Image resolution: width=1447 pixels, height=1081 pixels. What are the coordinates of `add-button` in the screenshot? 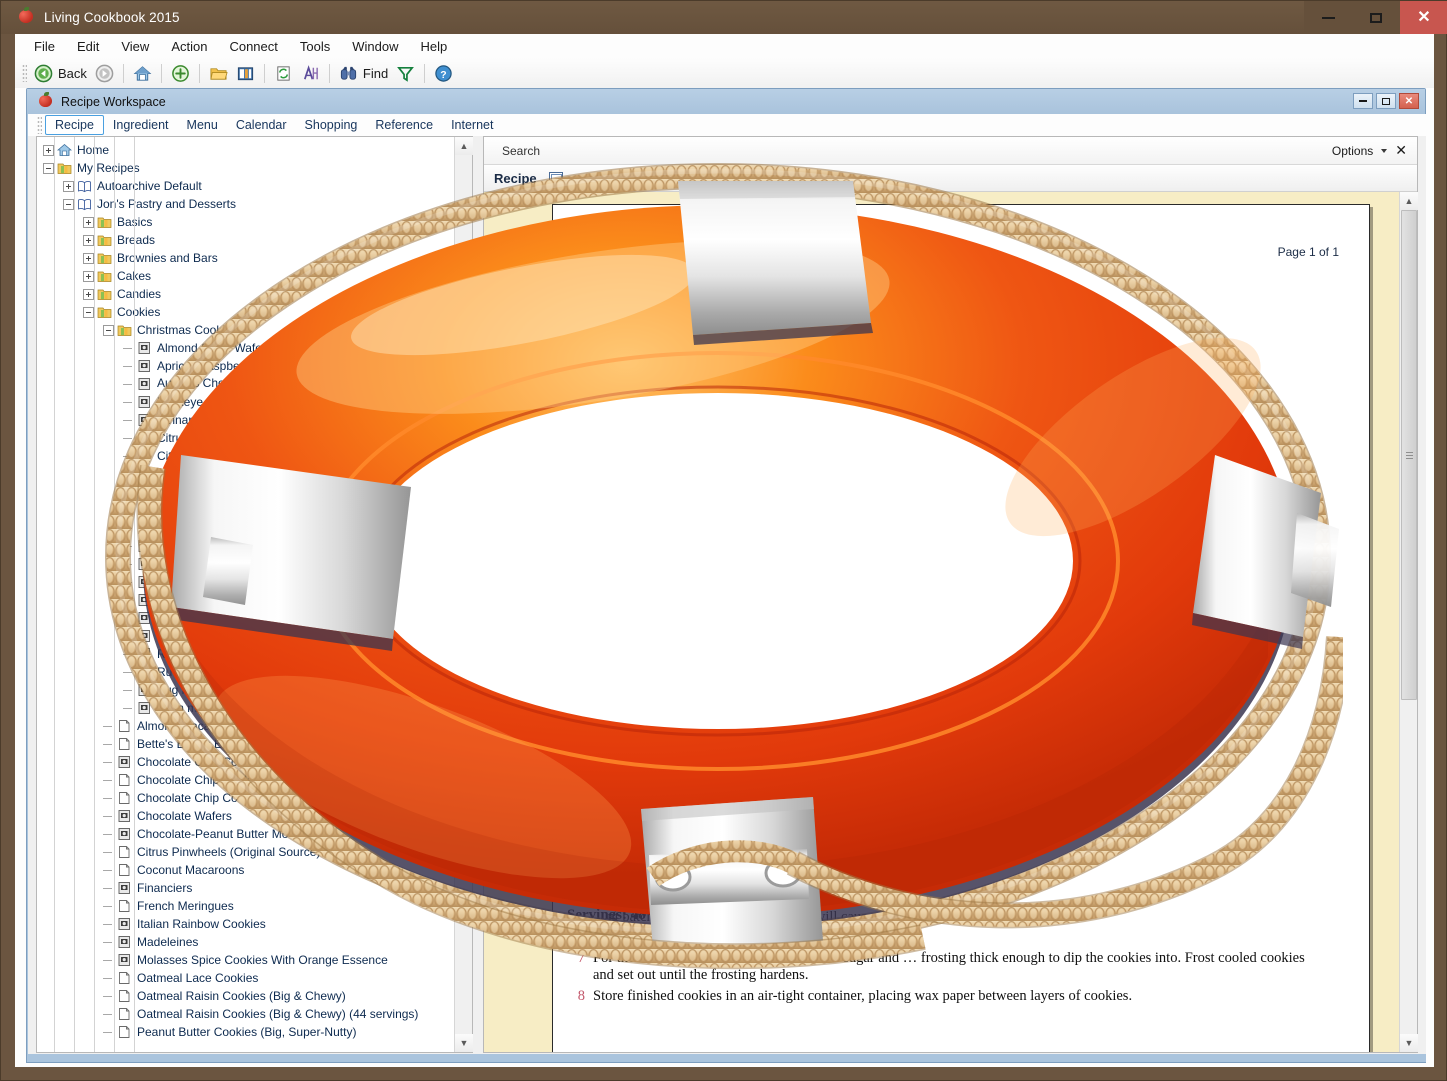 It's located at (180, 73).